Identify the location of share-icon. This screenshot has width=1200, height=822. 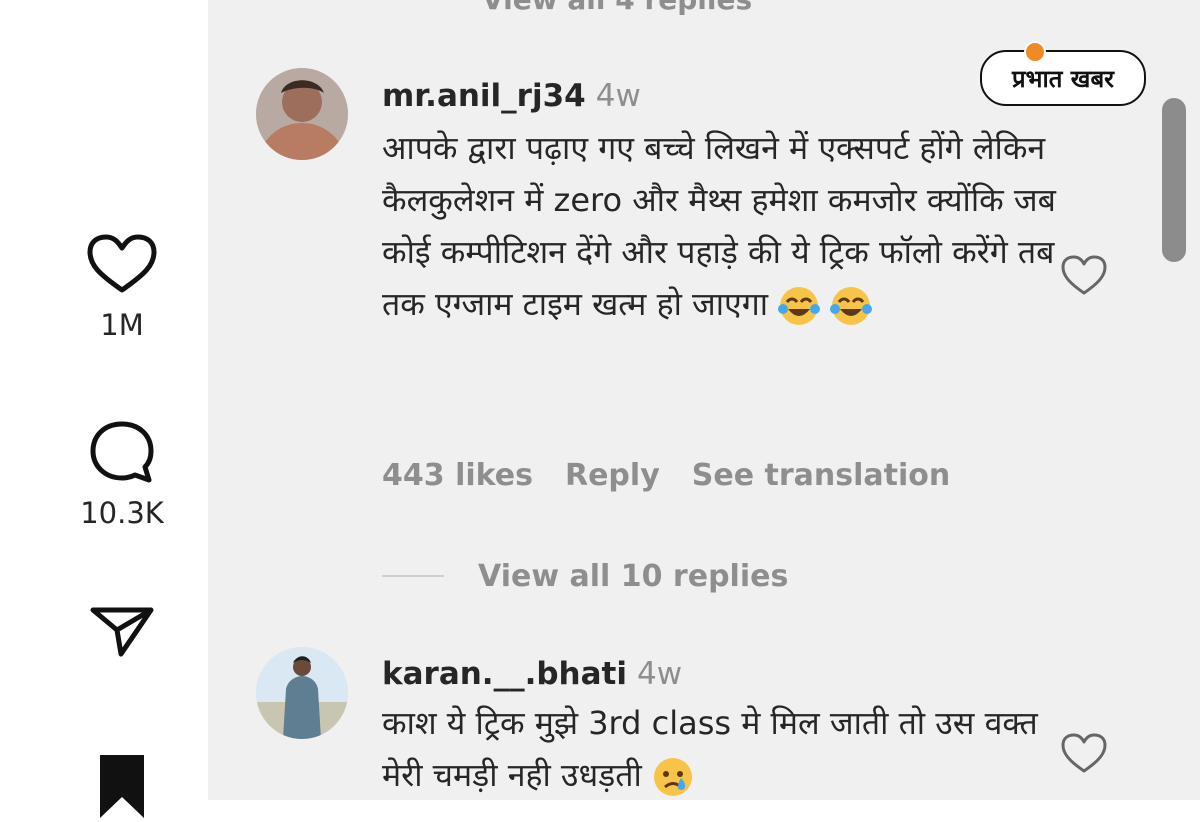
(122, 632).